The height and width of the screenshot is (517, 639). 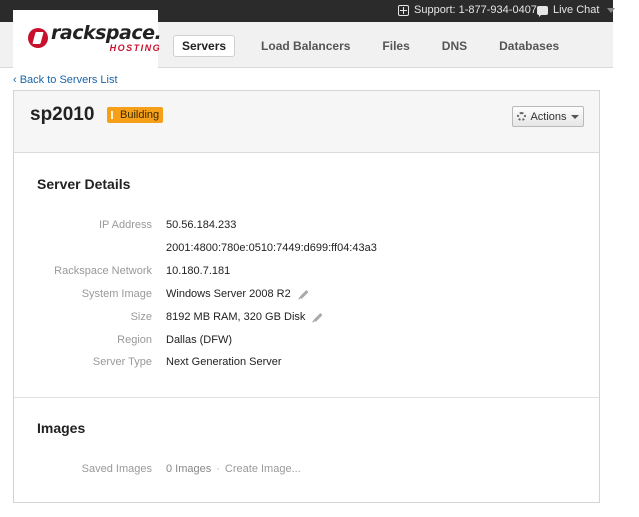 What do you see at coordinates (271, 248) in the screenshot?
I see `ip-v6-value: 2001:4800:780e:0510:7449:d699:ff04:43a3` at bounding box center [271, 248].